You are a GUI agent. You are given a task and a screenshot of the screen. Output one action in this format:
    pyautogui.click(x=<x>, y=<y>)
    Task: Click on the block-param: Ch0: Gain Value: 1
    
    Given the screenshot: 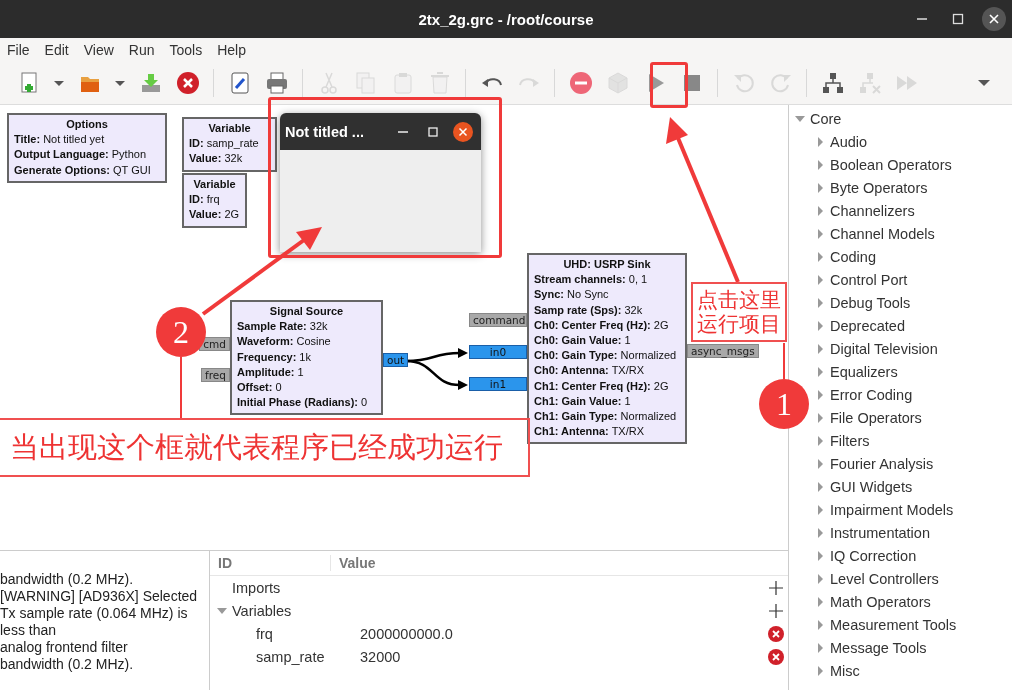 What is the action you would take?
    pyautogui.click(x=583, y=340)
    